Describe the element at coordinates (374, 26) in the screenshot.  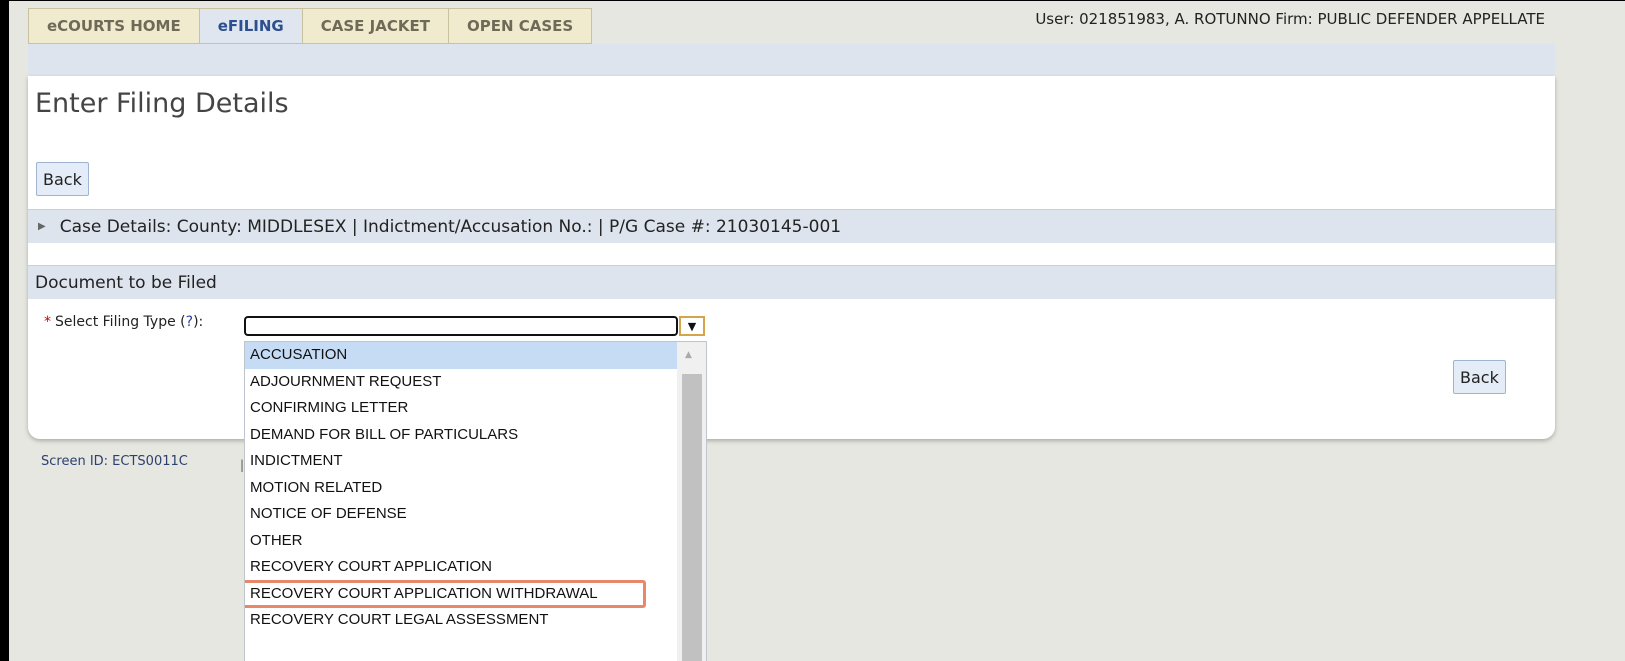
I see `tab-case-jacket: CASE JACKET` at that location.